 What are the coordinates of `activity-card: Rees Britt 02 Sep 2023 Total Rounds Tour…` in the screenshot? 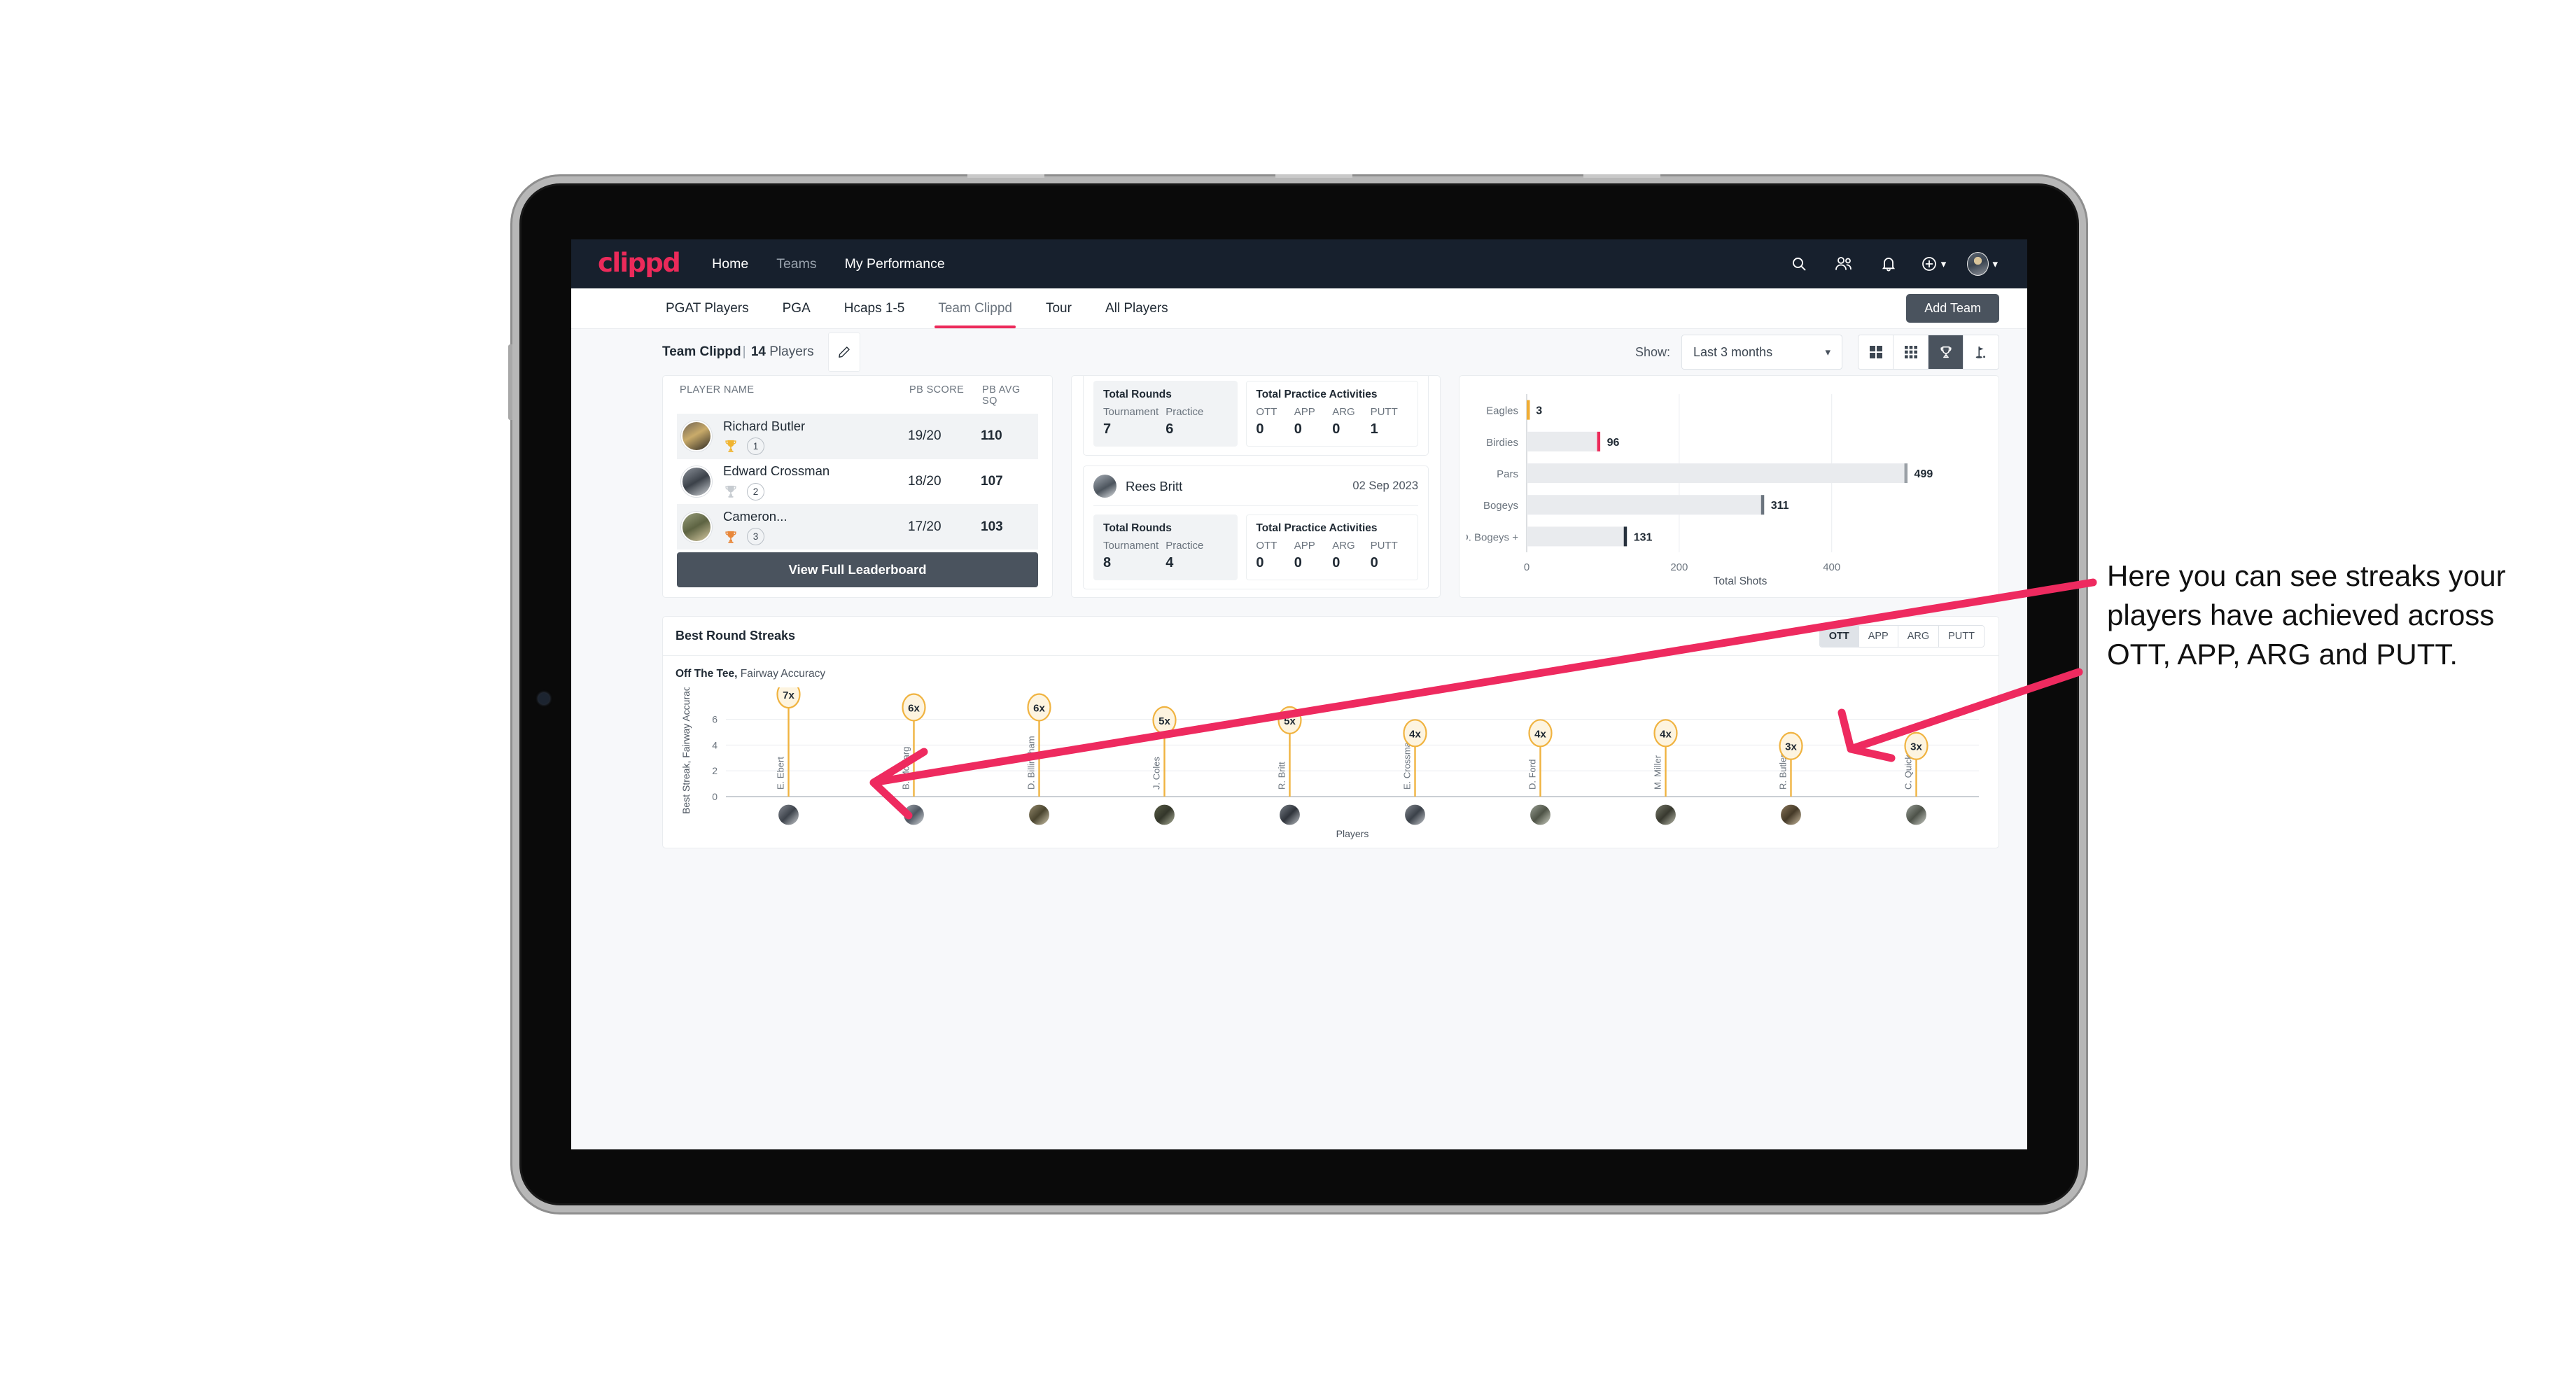 It's located at (1256, 527).